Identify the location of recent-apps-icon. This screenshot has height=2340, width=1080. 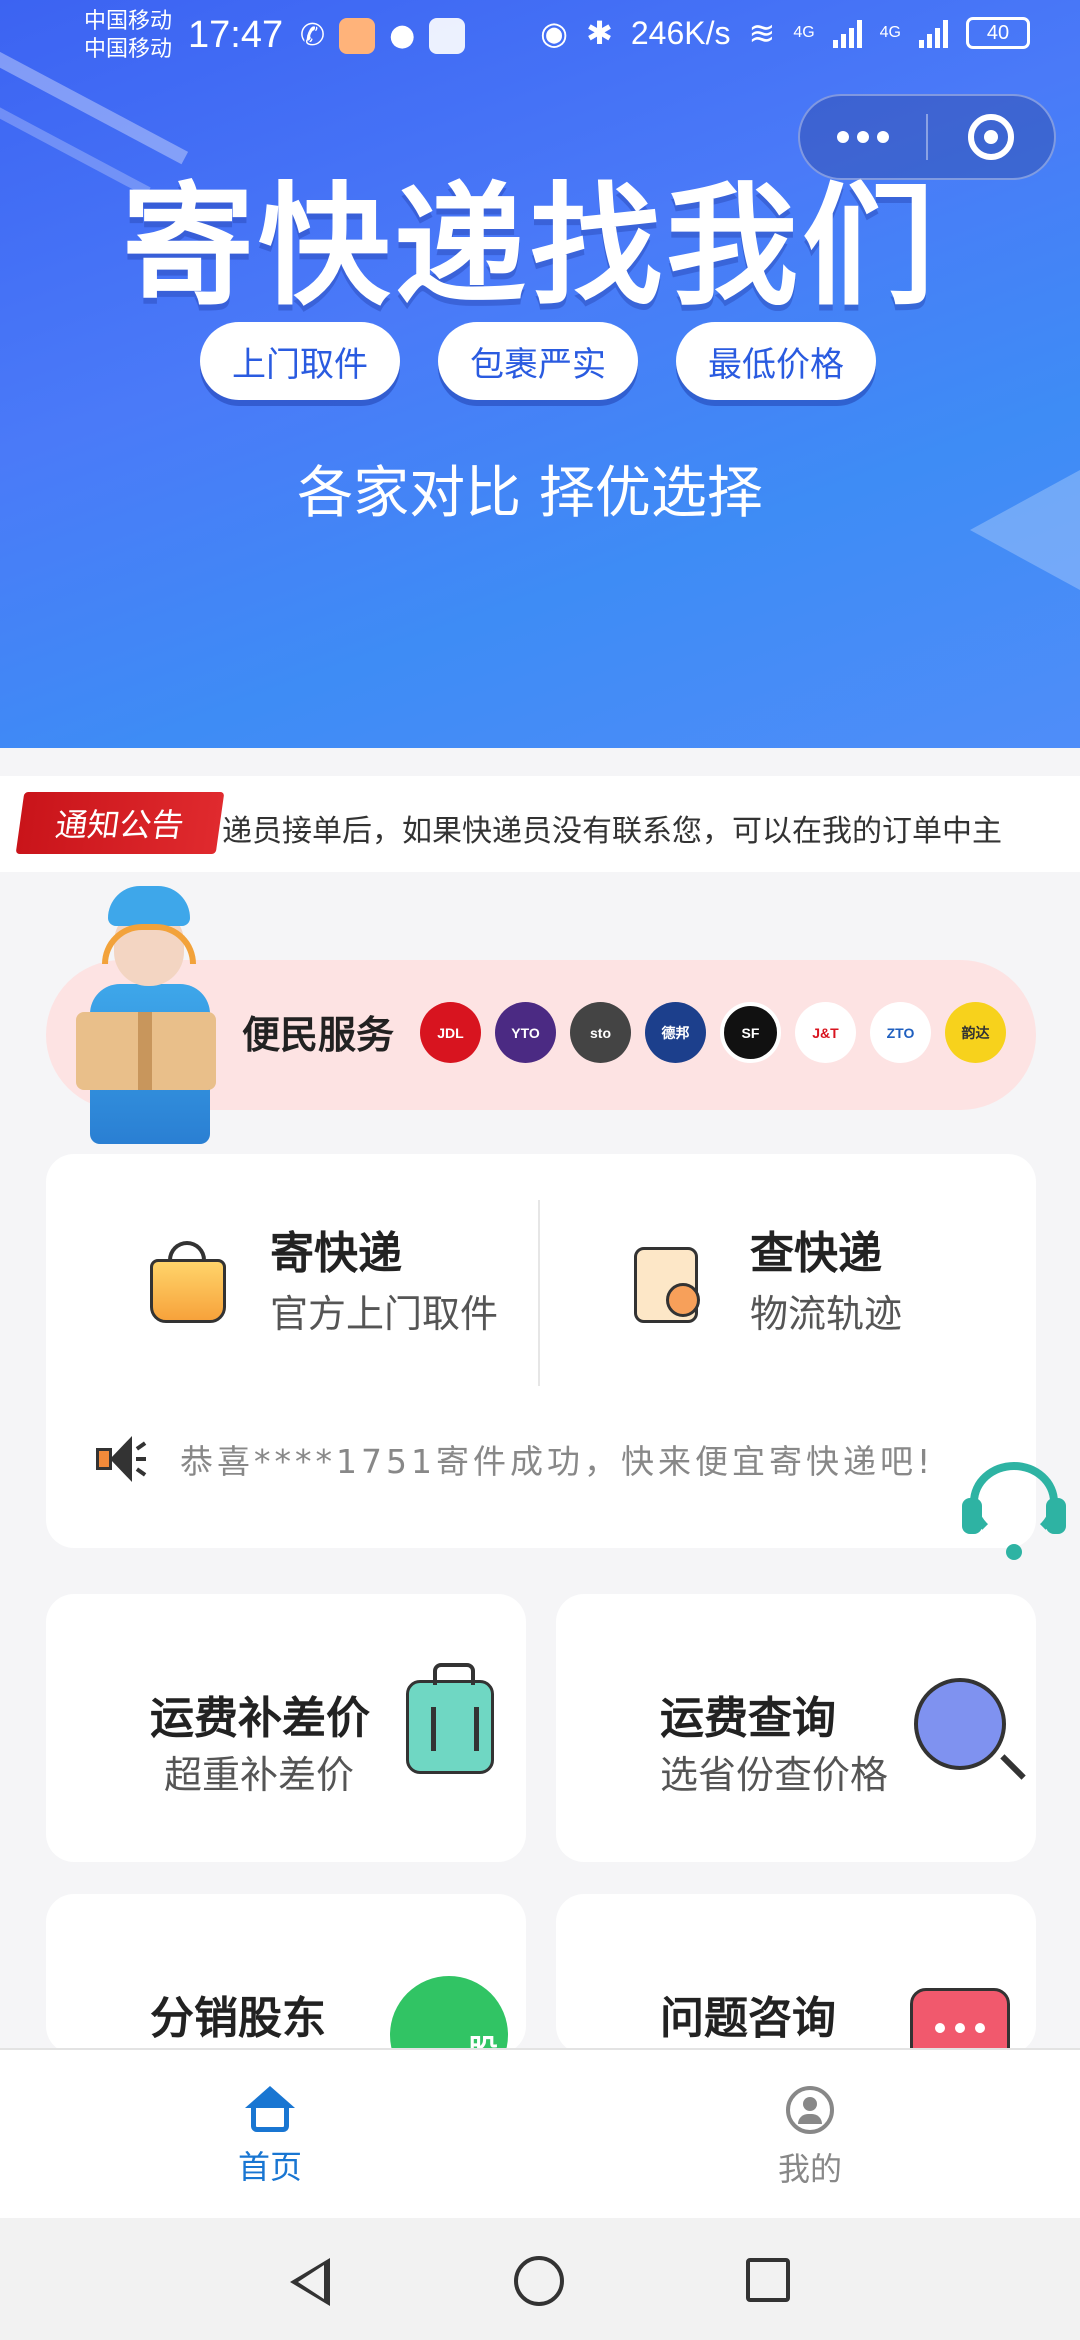
(768, 2280).